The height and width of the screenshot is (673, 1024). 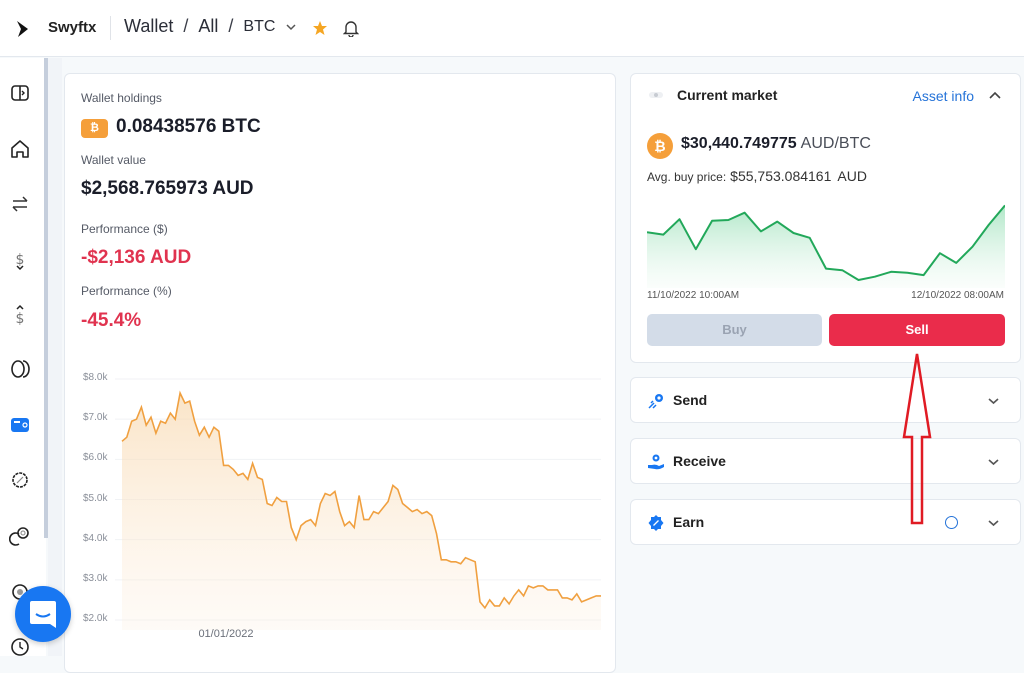 I want to click on chevron-up-icon, so click(x=995, y=96).